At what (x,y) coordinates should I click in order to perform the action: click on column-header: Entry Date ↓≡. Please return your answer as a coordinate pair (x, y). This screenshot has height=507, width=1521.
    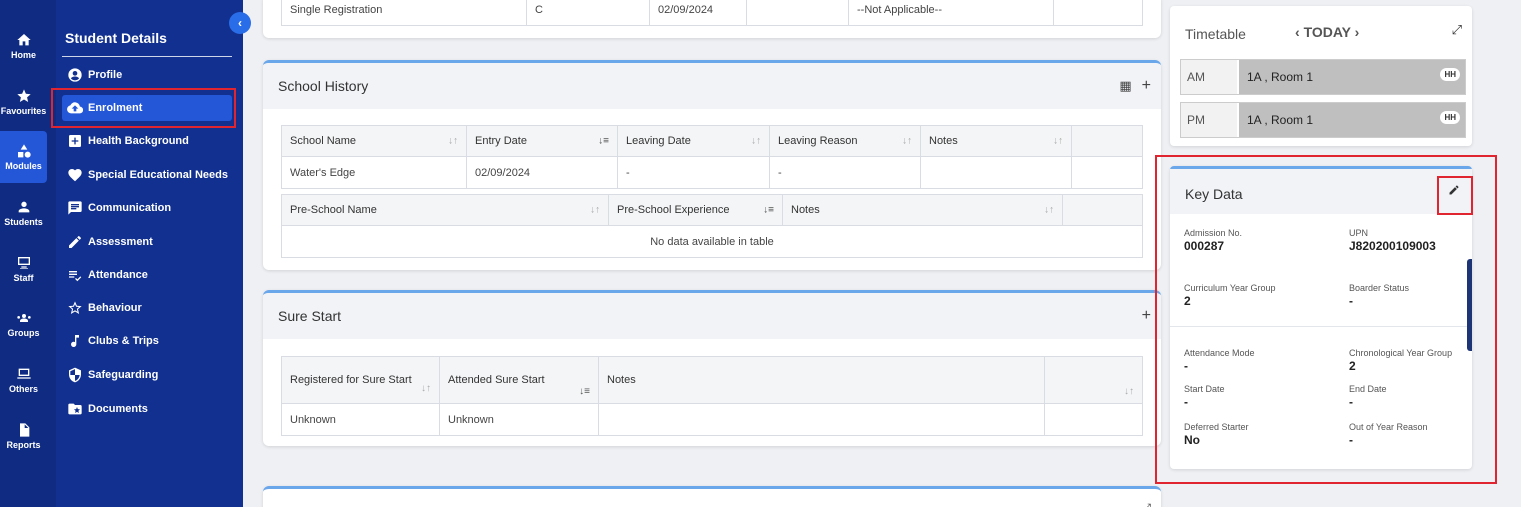
    Looking at the image, I should click on (542, 141).